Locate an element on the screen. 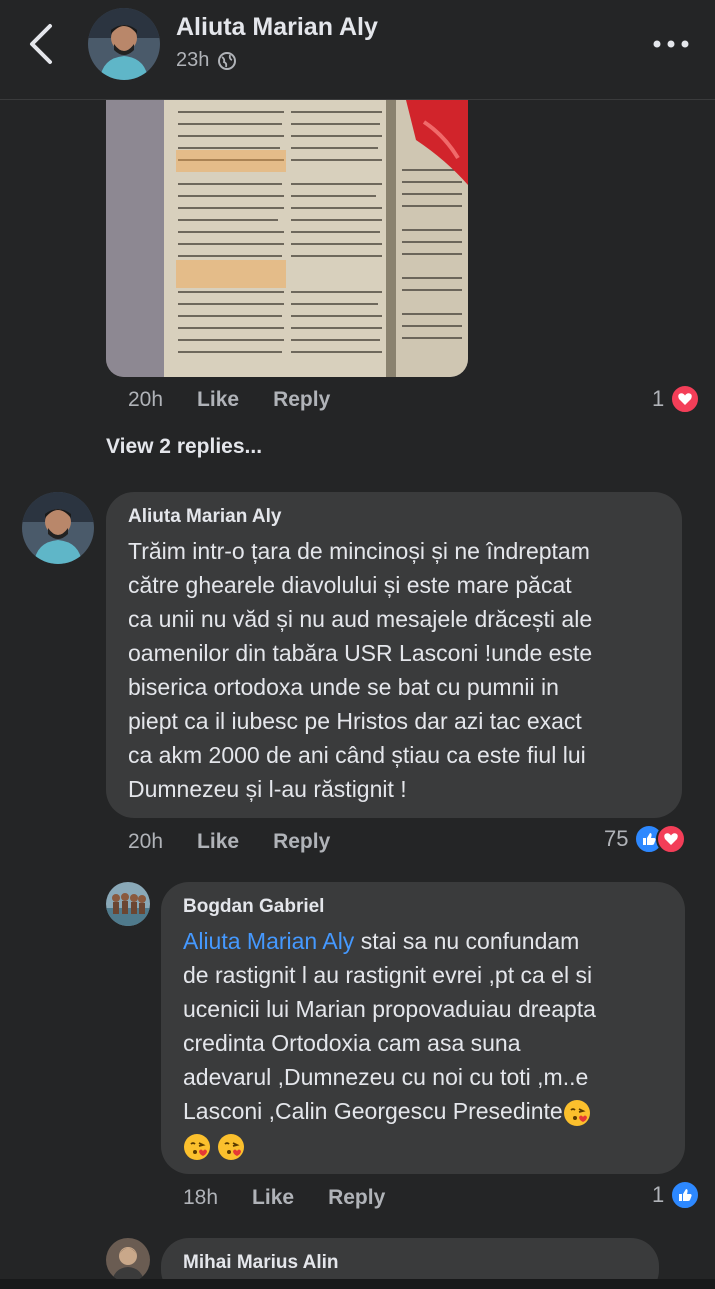 This screenshot has width=715, height=1289. post-header: Aliuta Marian Aly 23h is located at coordinates (357, 50).